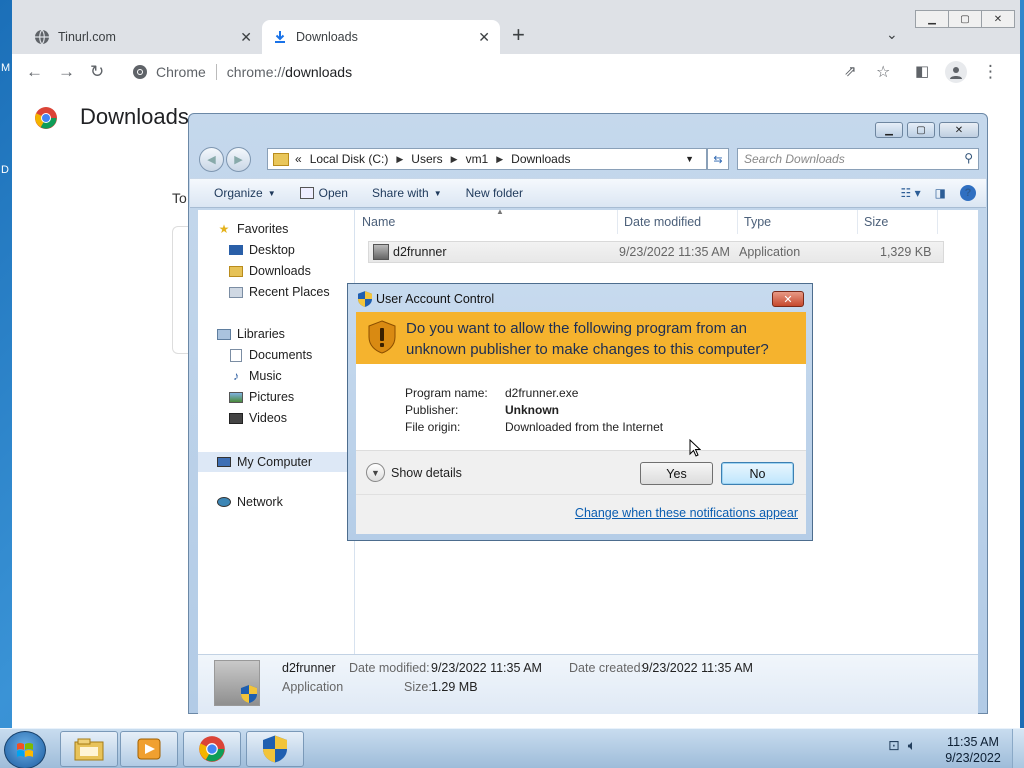 Image resolution: width=1024 pixels, height=768 pixels. What do you see at coordinates (365, 299) in the screenshot?
I see `uac-shield-icon` at bounding box center [365, 299].